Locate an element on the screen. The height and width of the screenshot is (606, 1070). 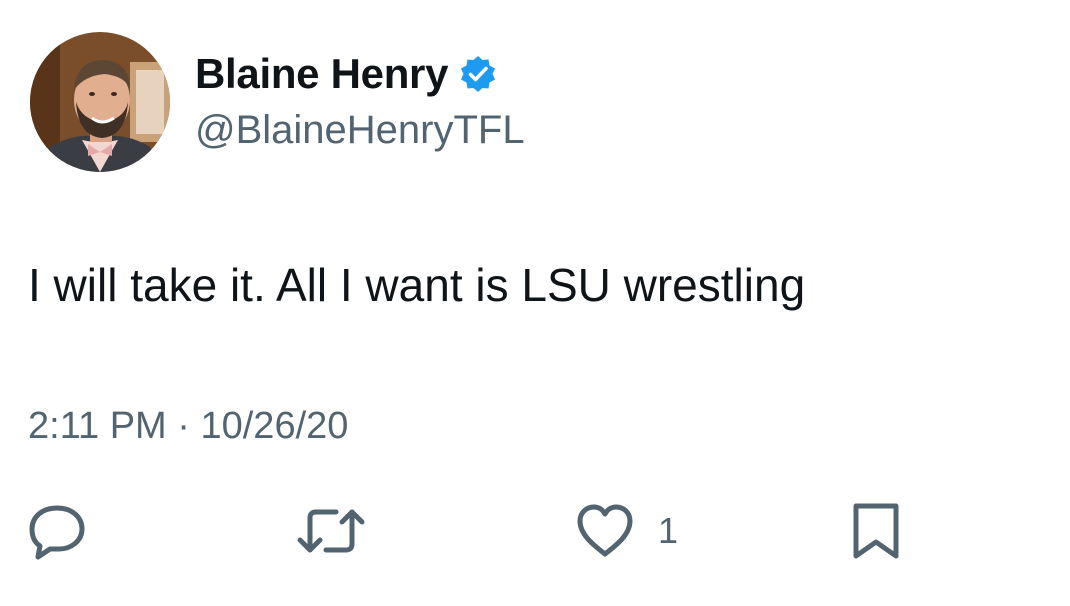
author-avatar is located at coordinates (100, 102).